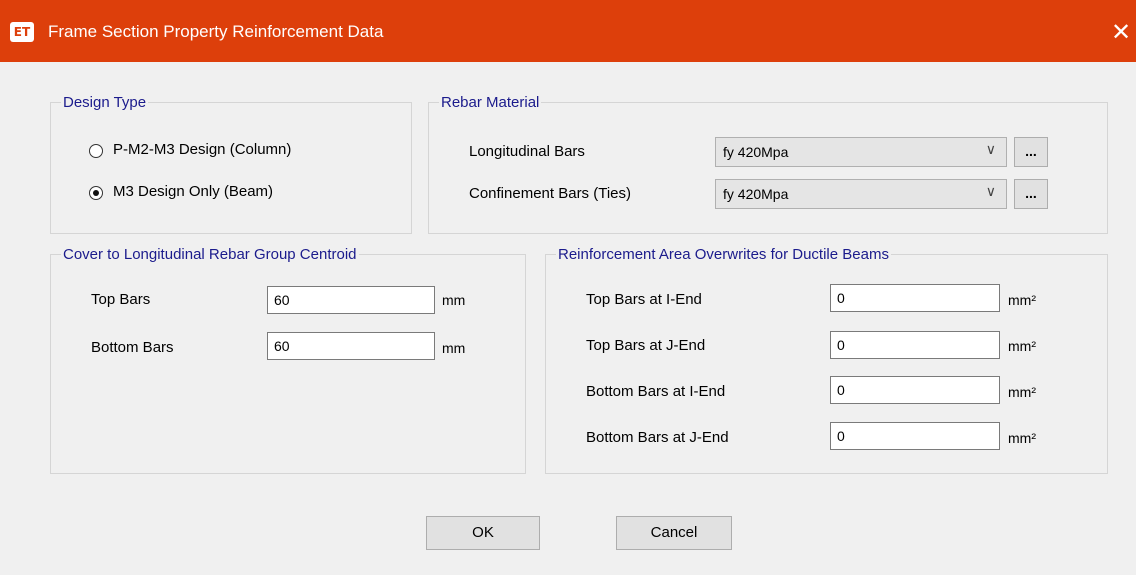  Describe the element at coordinates (22, 32) in the screenshot. I see `etabs-app-icon: ET` at that location.